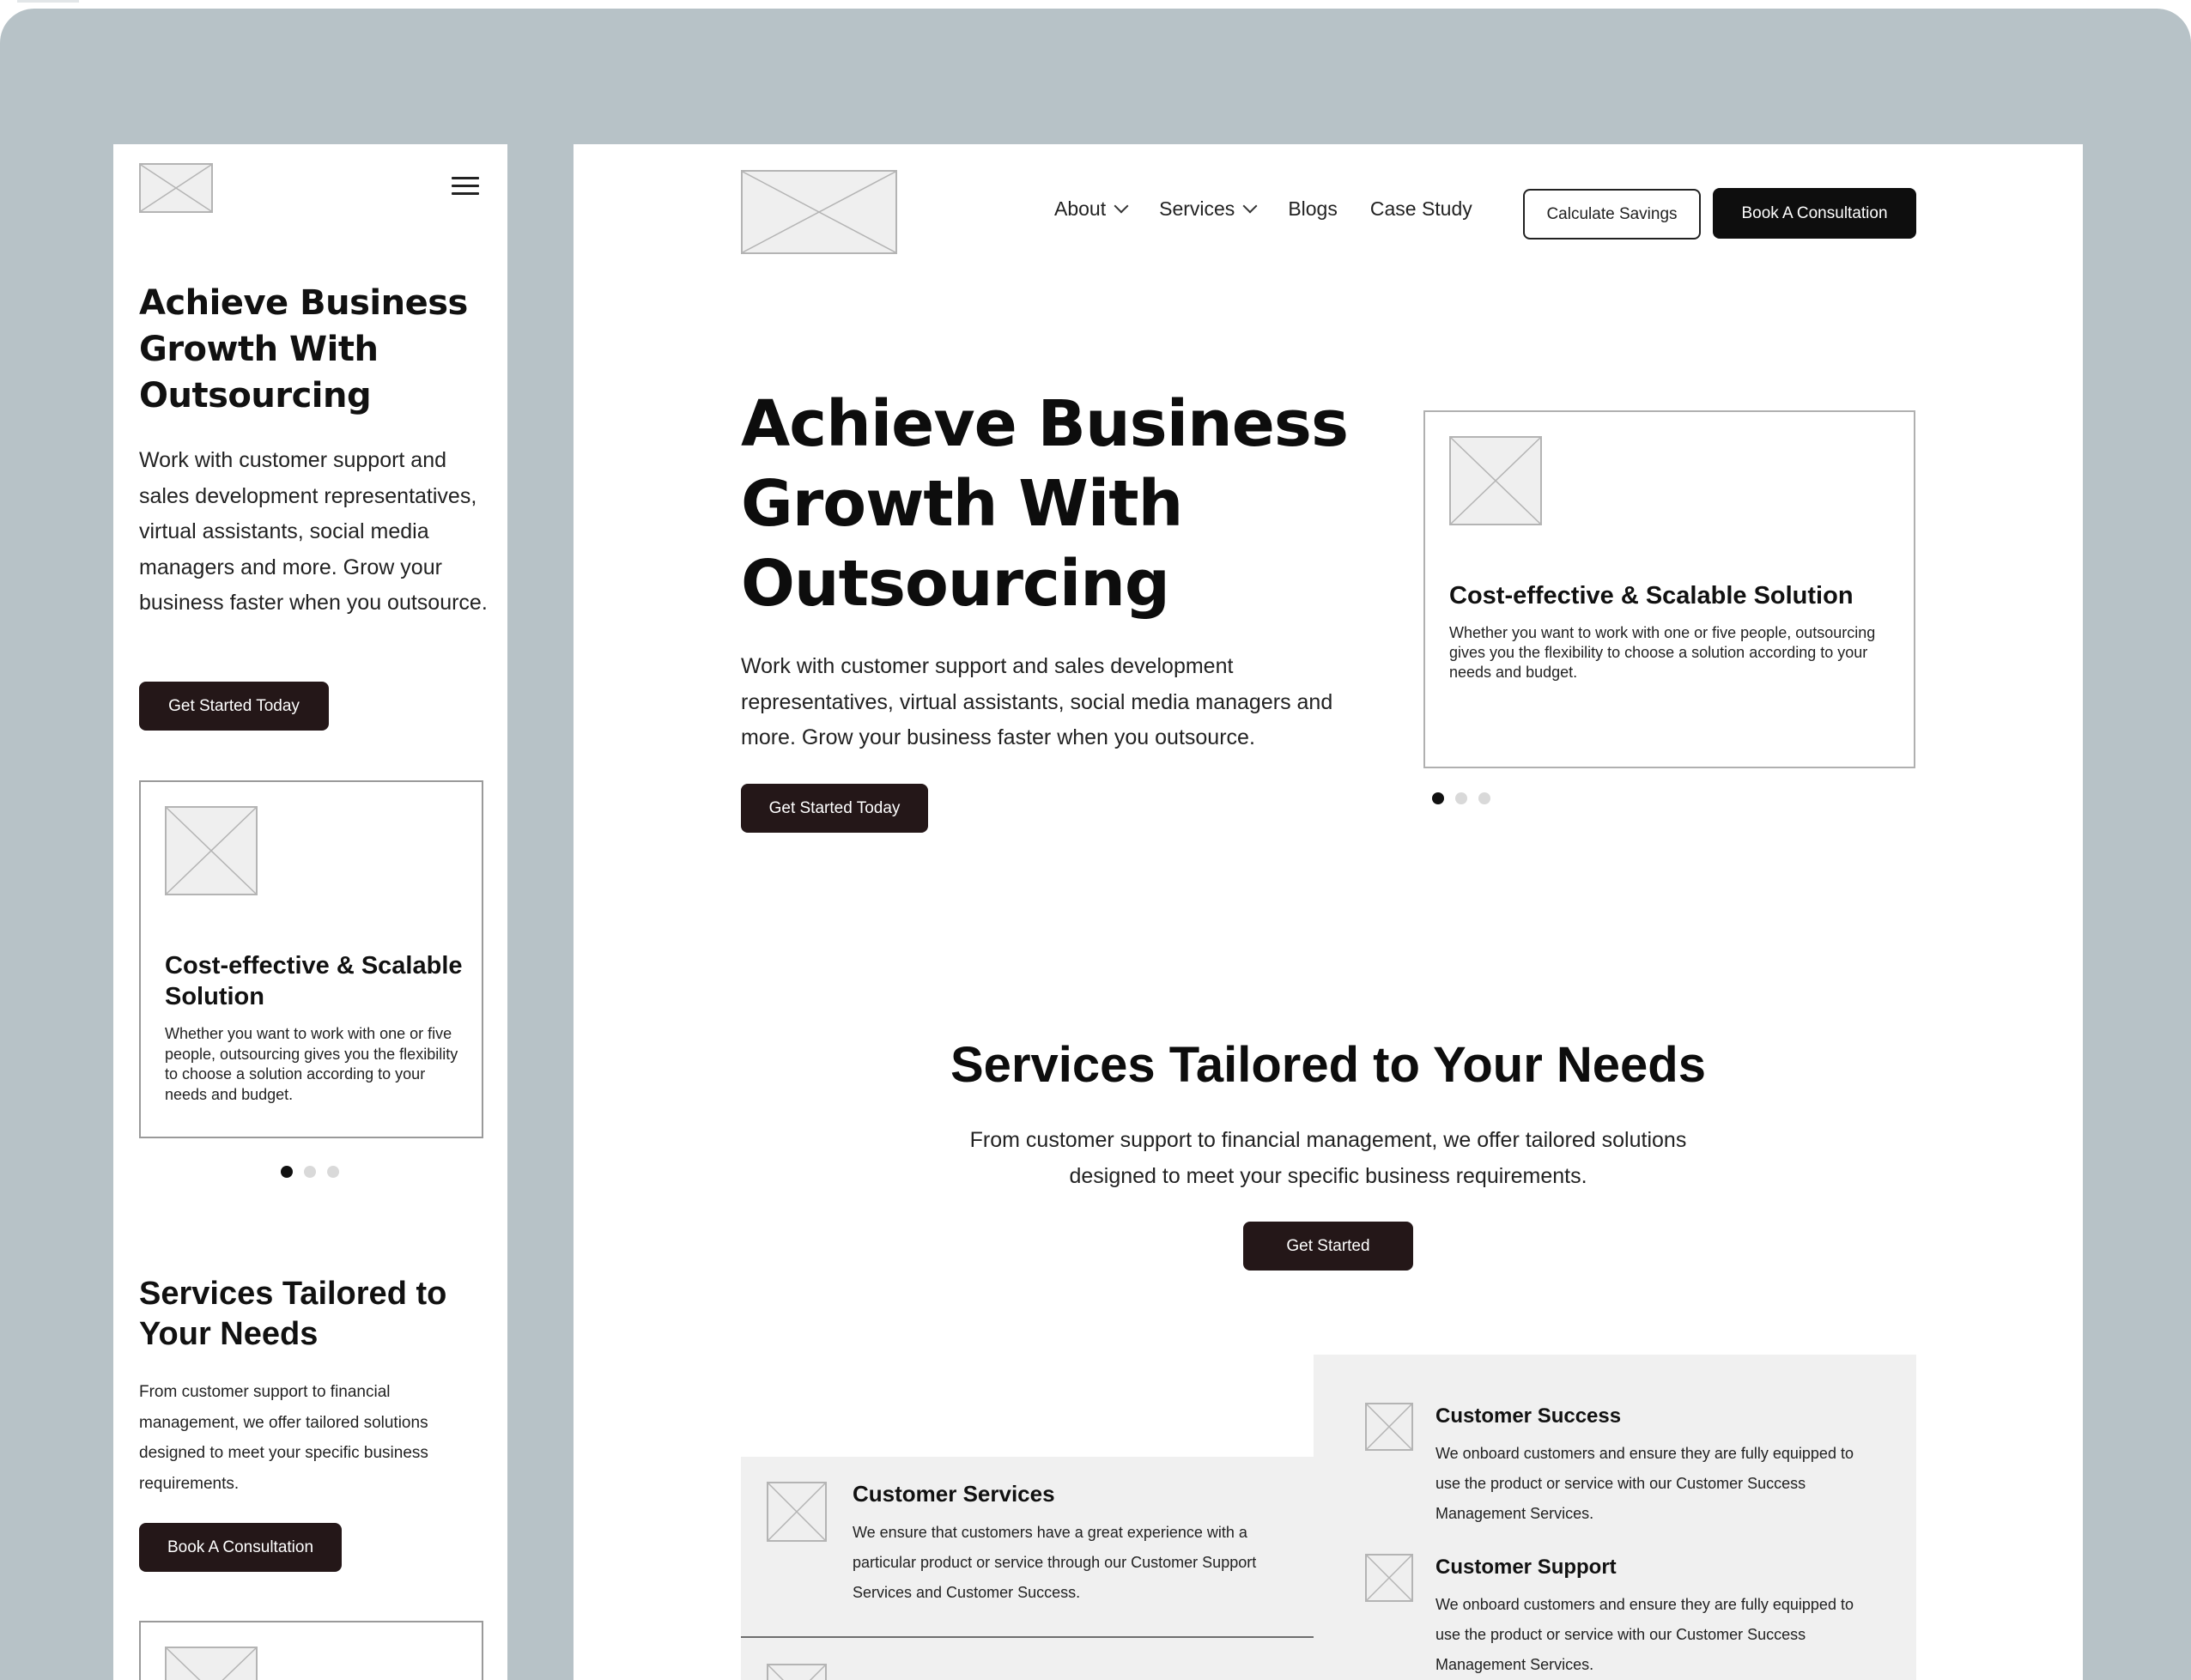 This screenshot has width=2191, height=1680. What do you see at coordinates (466, 187) in the screenshot?
I see `hamburger-menu-icon` at bounding box center [466, 187].